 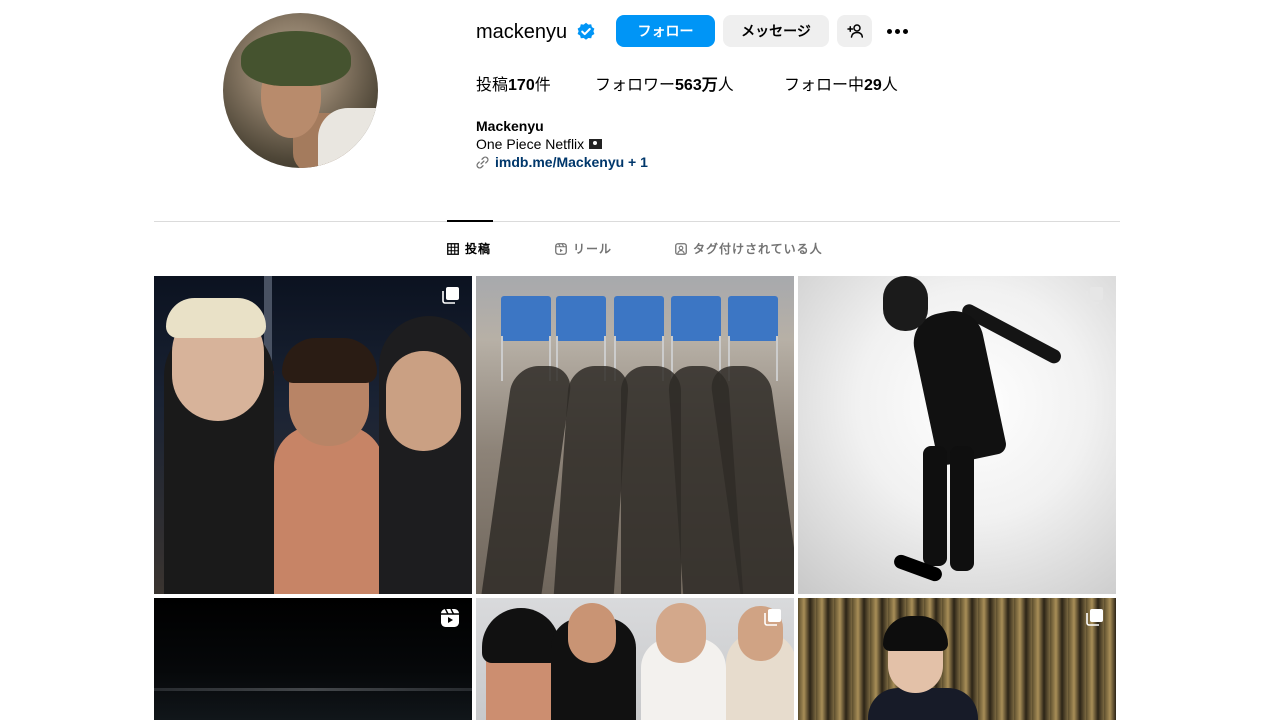 I want to click on post-scene, so click(x=313, y=689).